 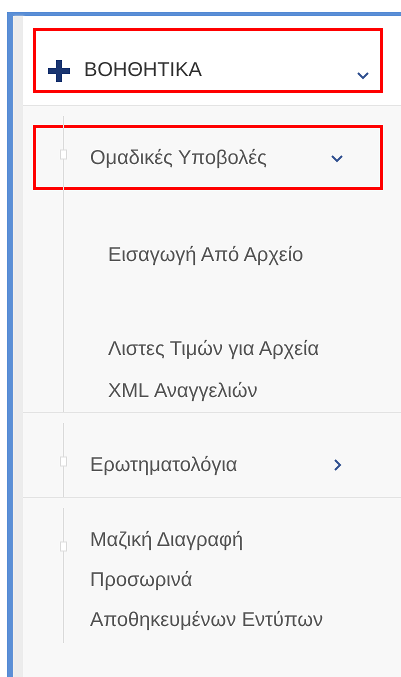 I want to click on submenu-item: Εισαγωγή Από Αρχείο, so click(x=223, y=255).